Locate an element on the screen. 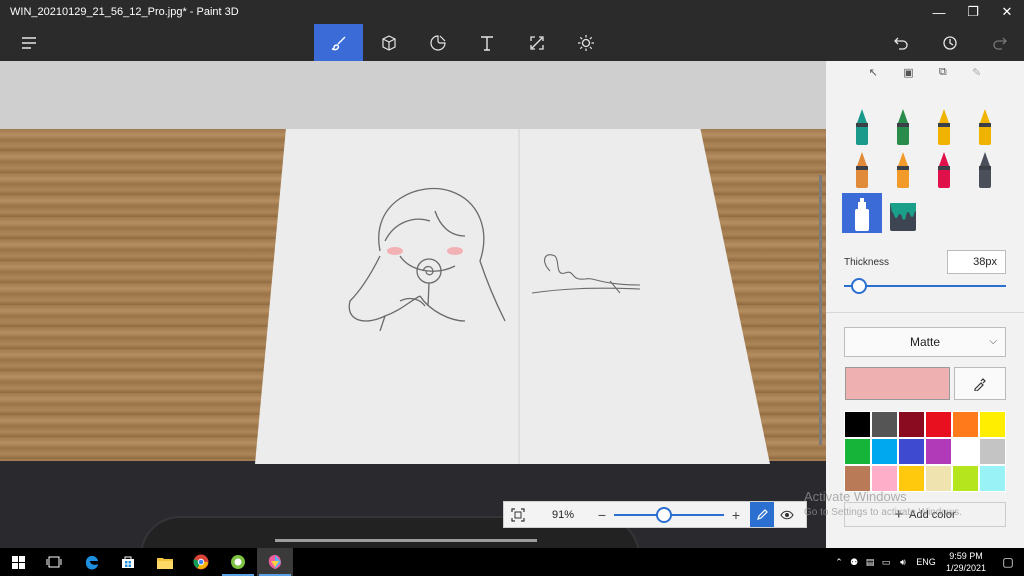  spray-can-icon is located at coordinates (862, 214).